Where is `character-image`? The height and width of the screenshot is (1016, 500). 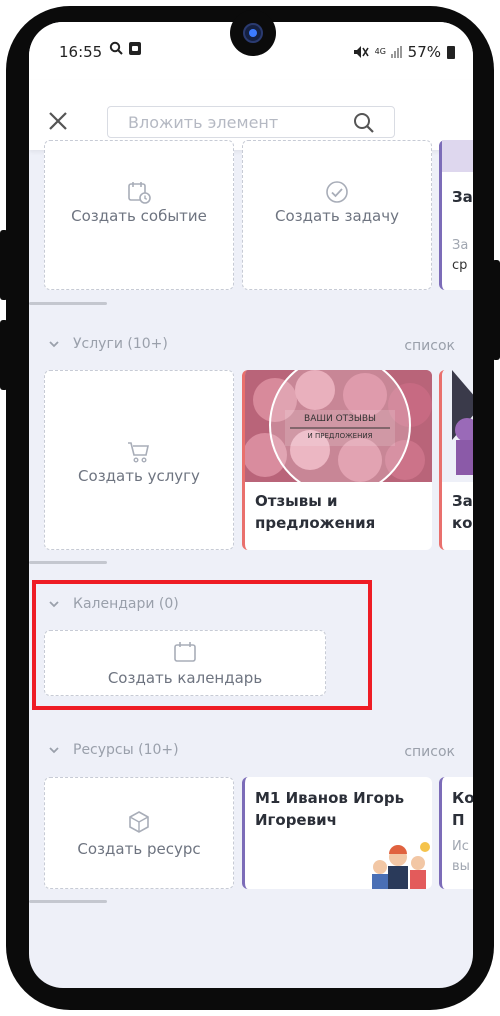 character-image is located at coordinates (457, 426).